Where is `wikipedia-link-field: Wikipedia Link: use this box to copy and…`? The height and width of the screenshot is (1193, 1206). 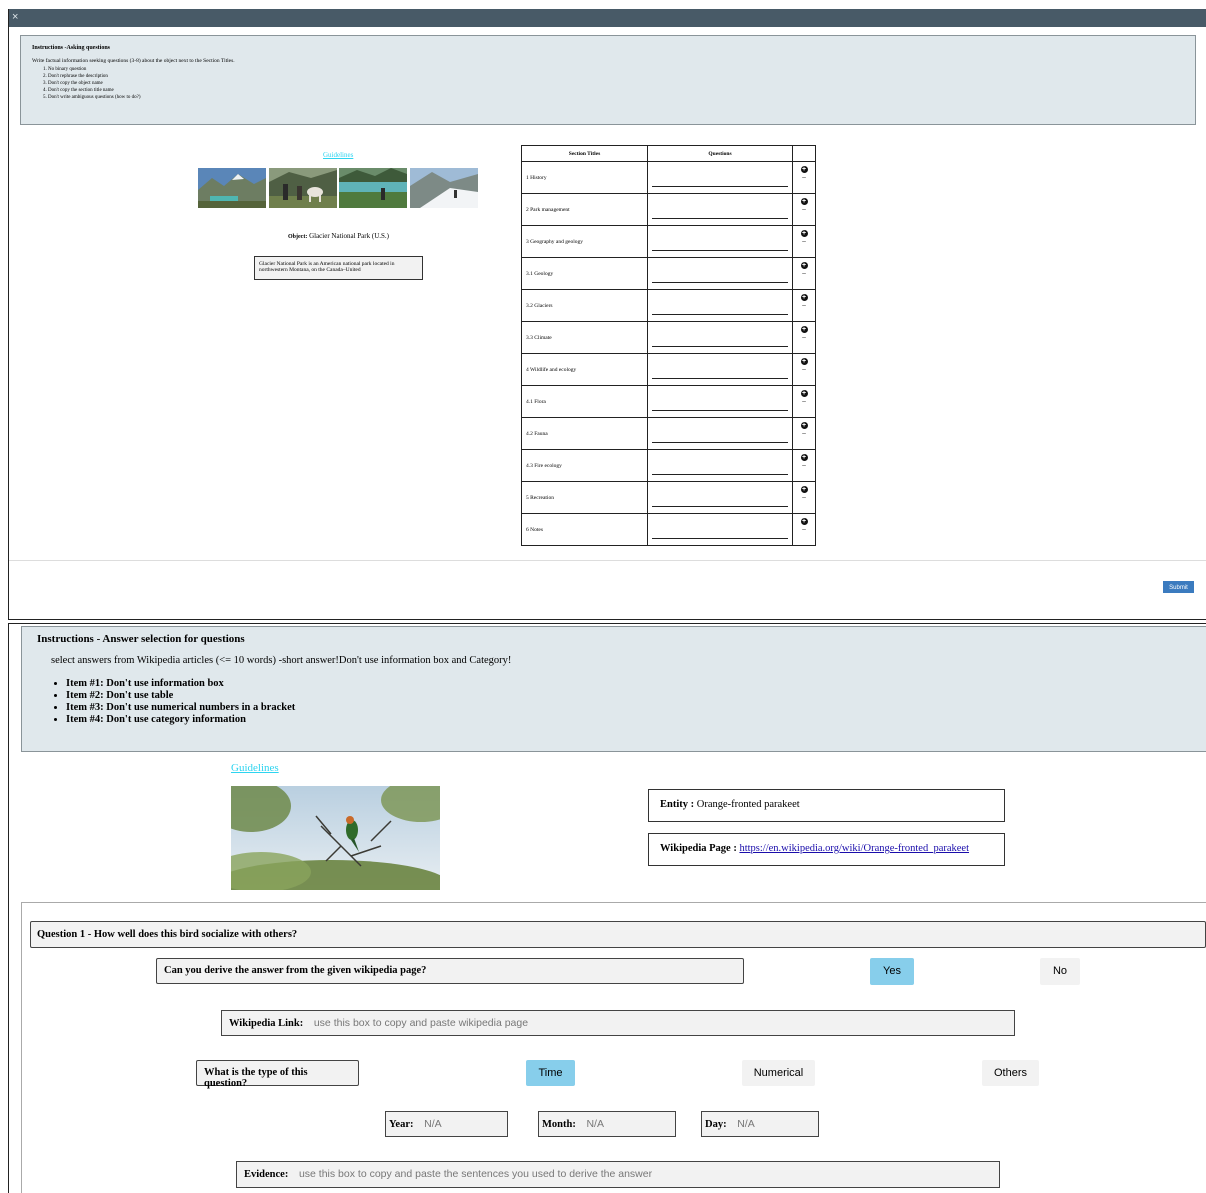
wikipedia-link-field: Wikipedia Link: use this box to copy and… is located at coordinates (618, 1023).